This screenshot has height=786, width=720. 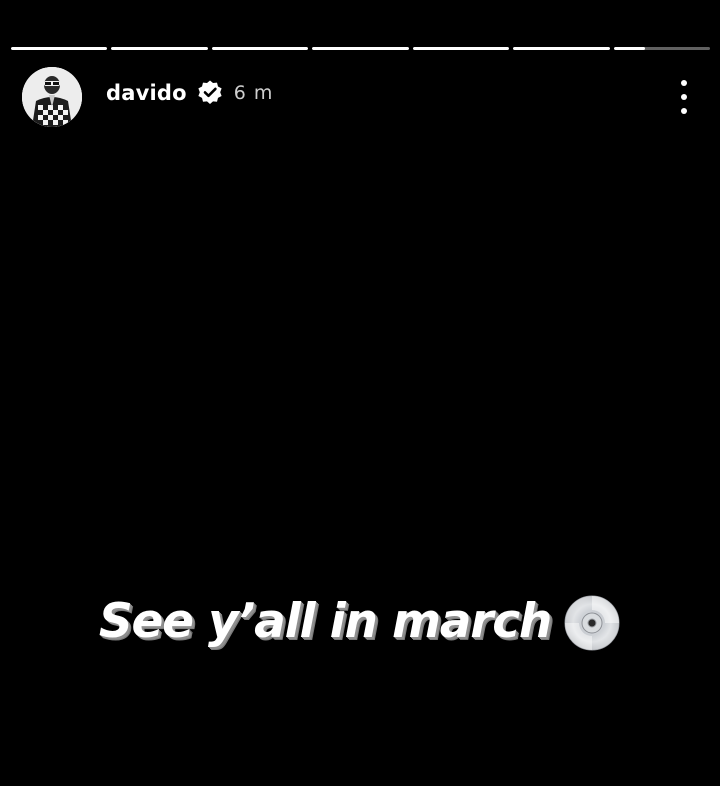 What do you see at coordinates (325, 621) in the screenshot?
I see `caption-text: See y’all in march` at bounding box center [325, 621].